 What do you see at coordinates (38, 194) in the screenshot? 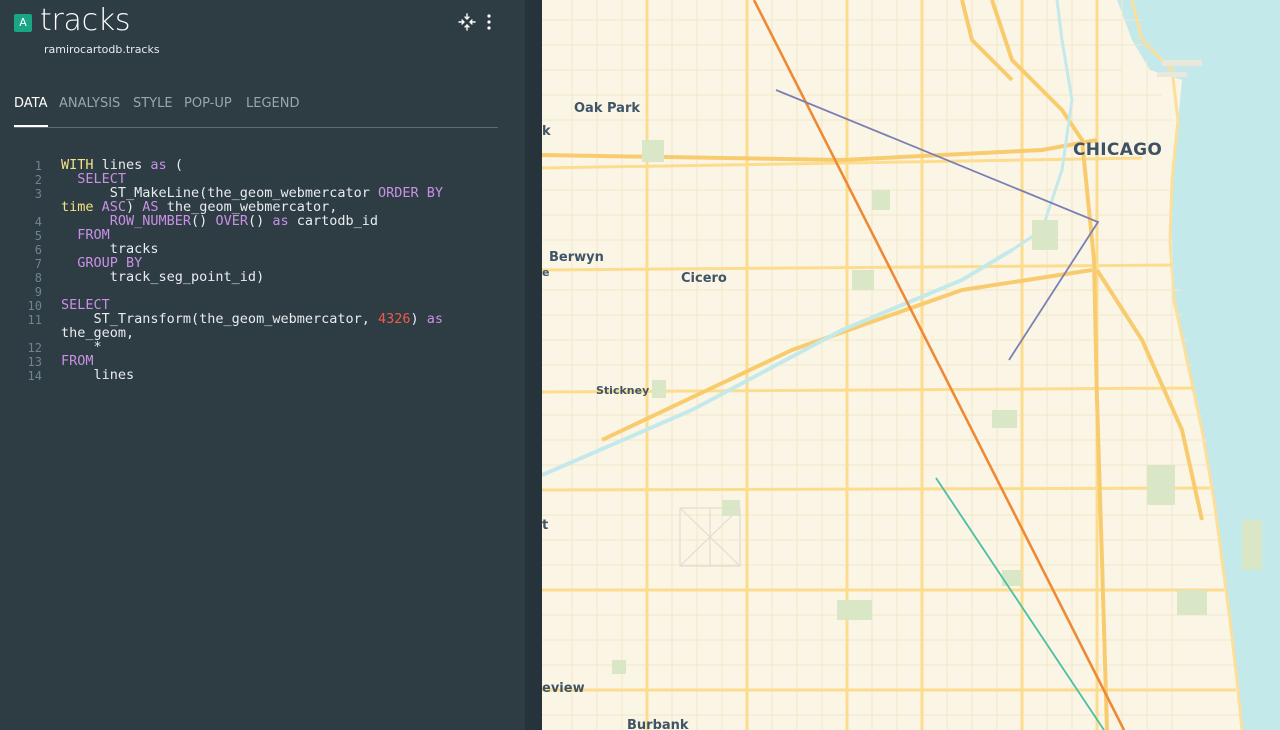
I see `line-number: 3` at bounding box center [38, 194].